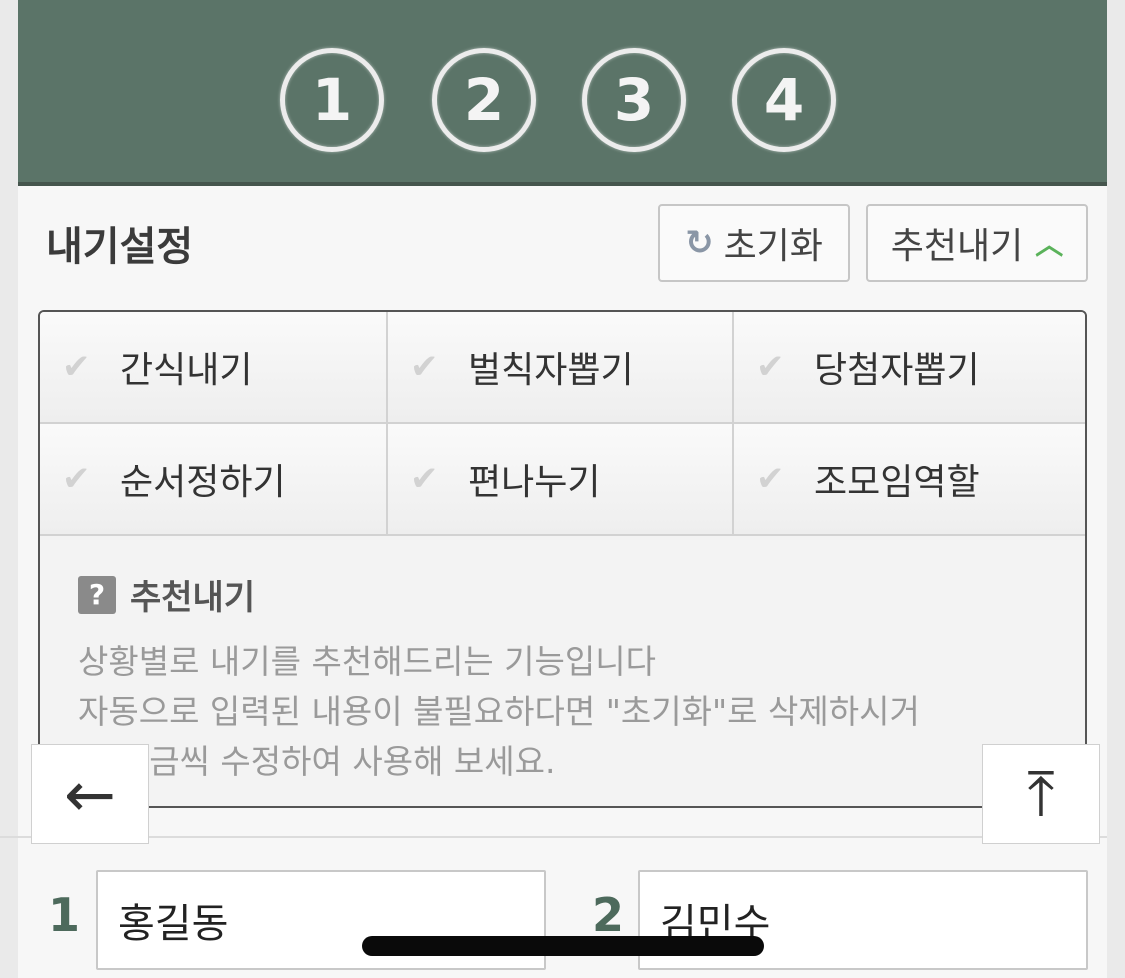 The width and height of the screenshot is (1125, 978). I want to click on divider, so click(553, 837).